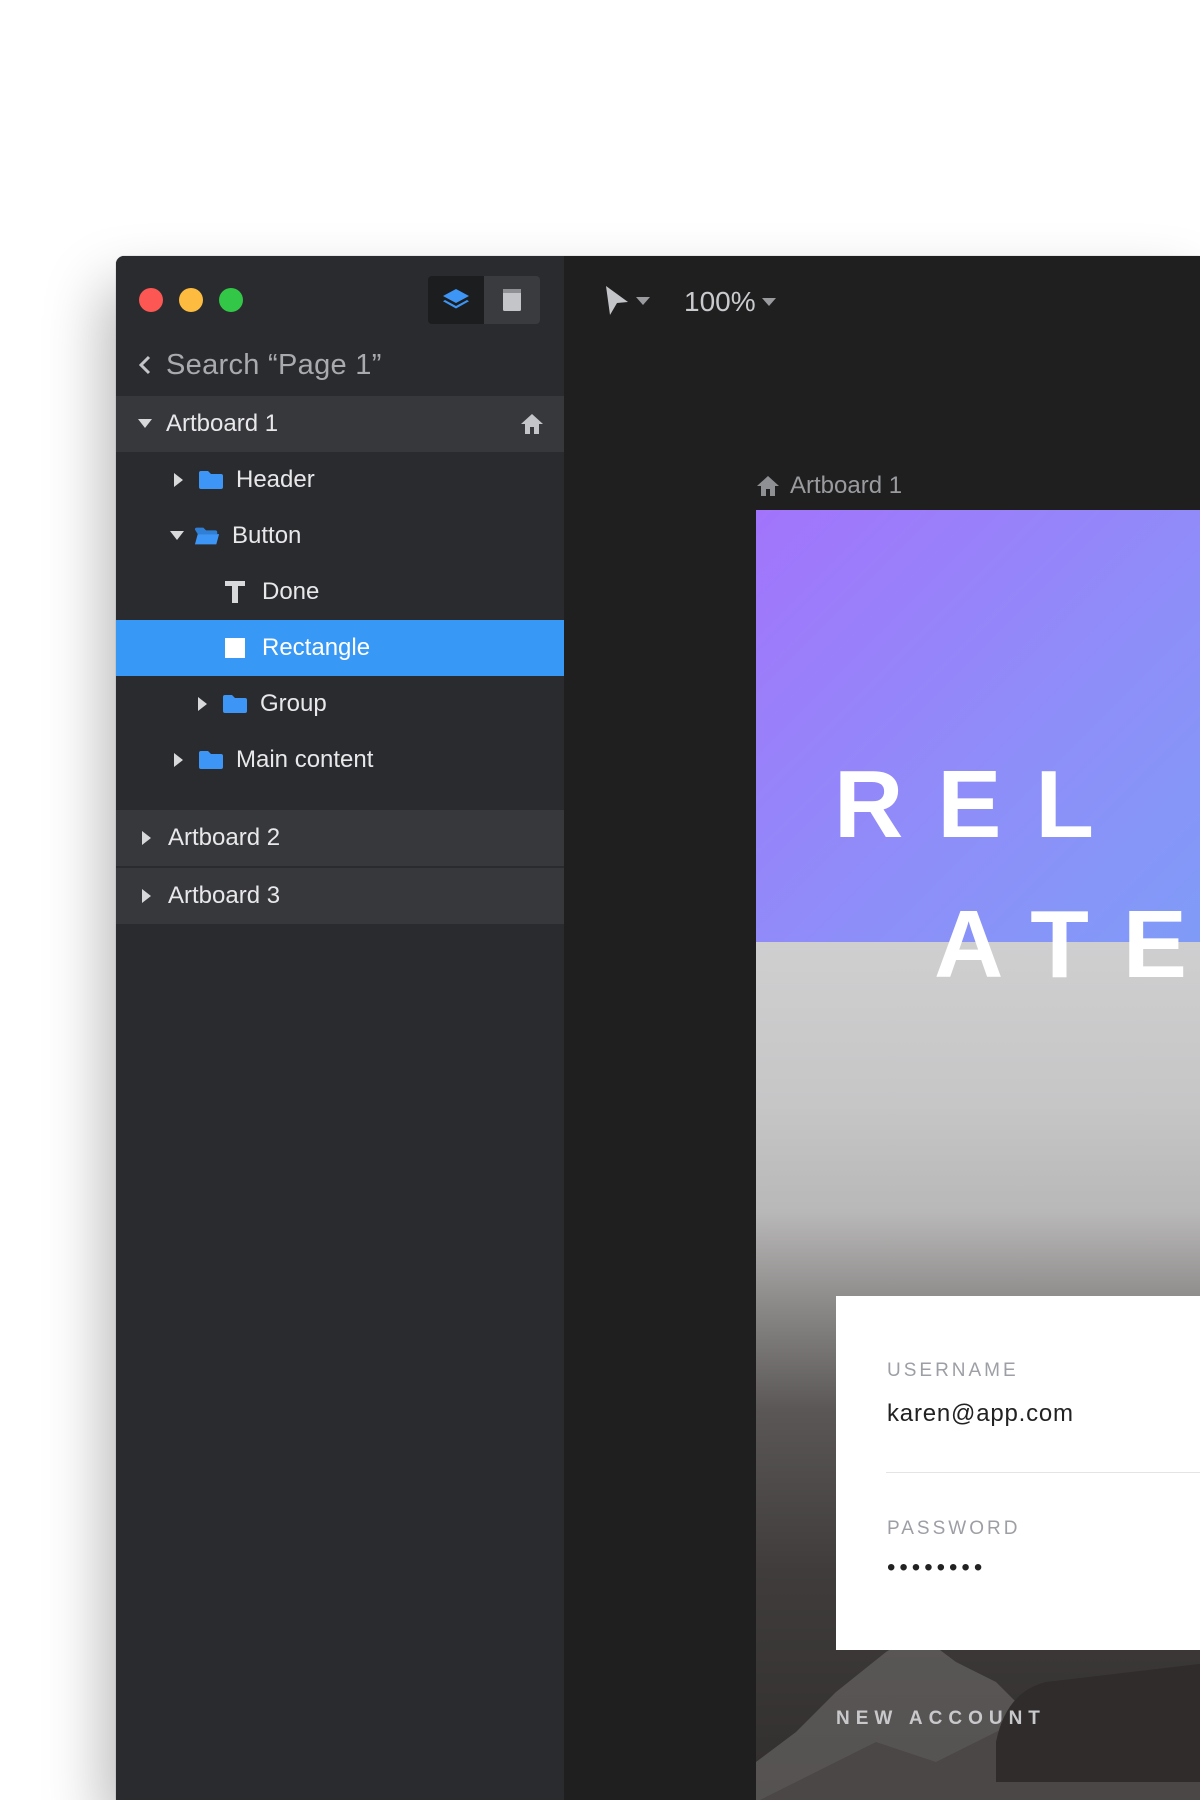  I want to click on layer-row-done: Done, so click(340, 592).